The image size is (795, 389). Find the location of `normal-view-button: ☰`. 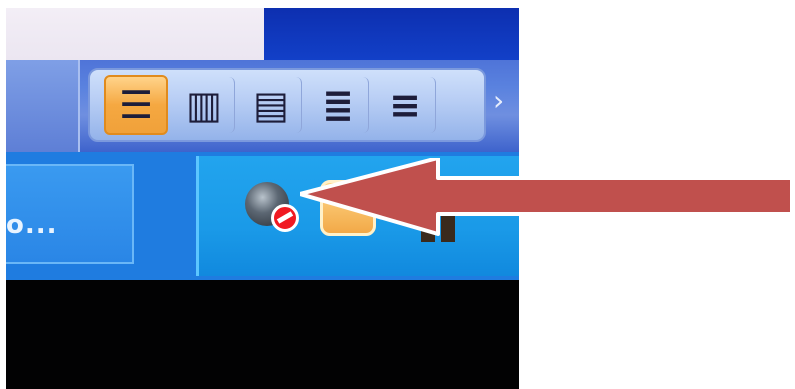

normal-view-button: ☰ is located at coordinates (136, 105).